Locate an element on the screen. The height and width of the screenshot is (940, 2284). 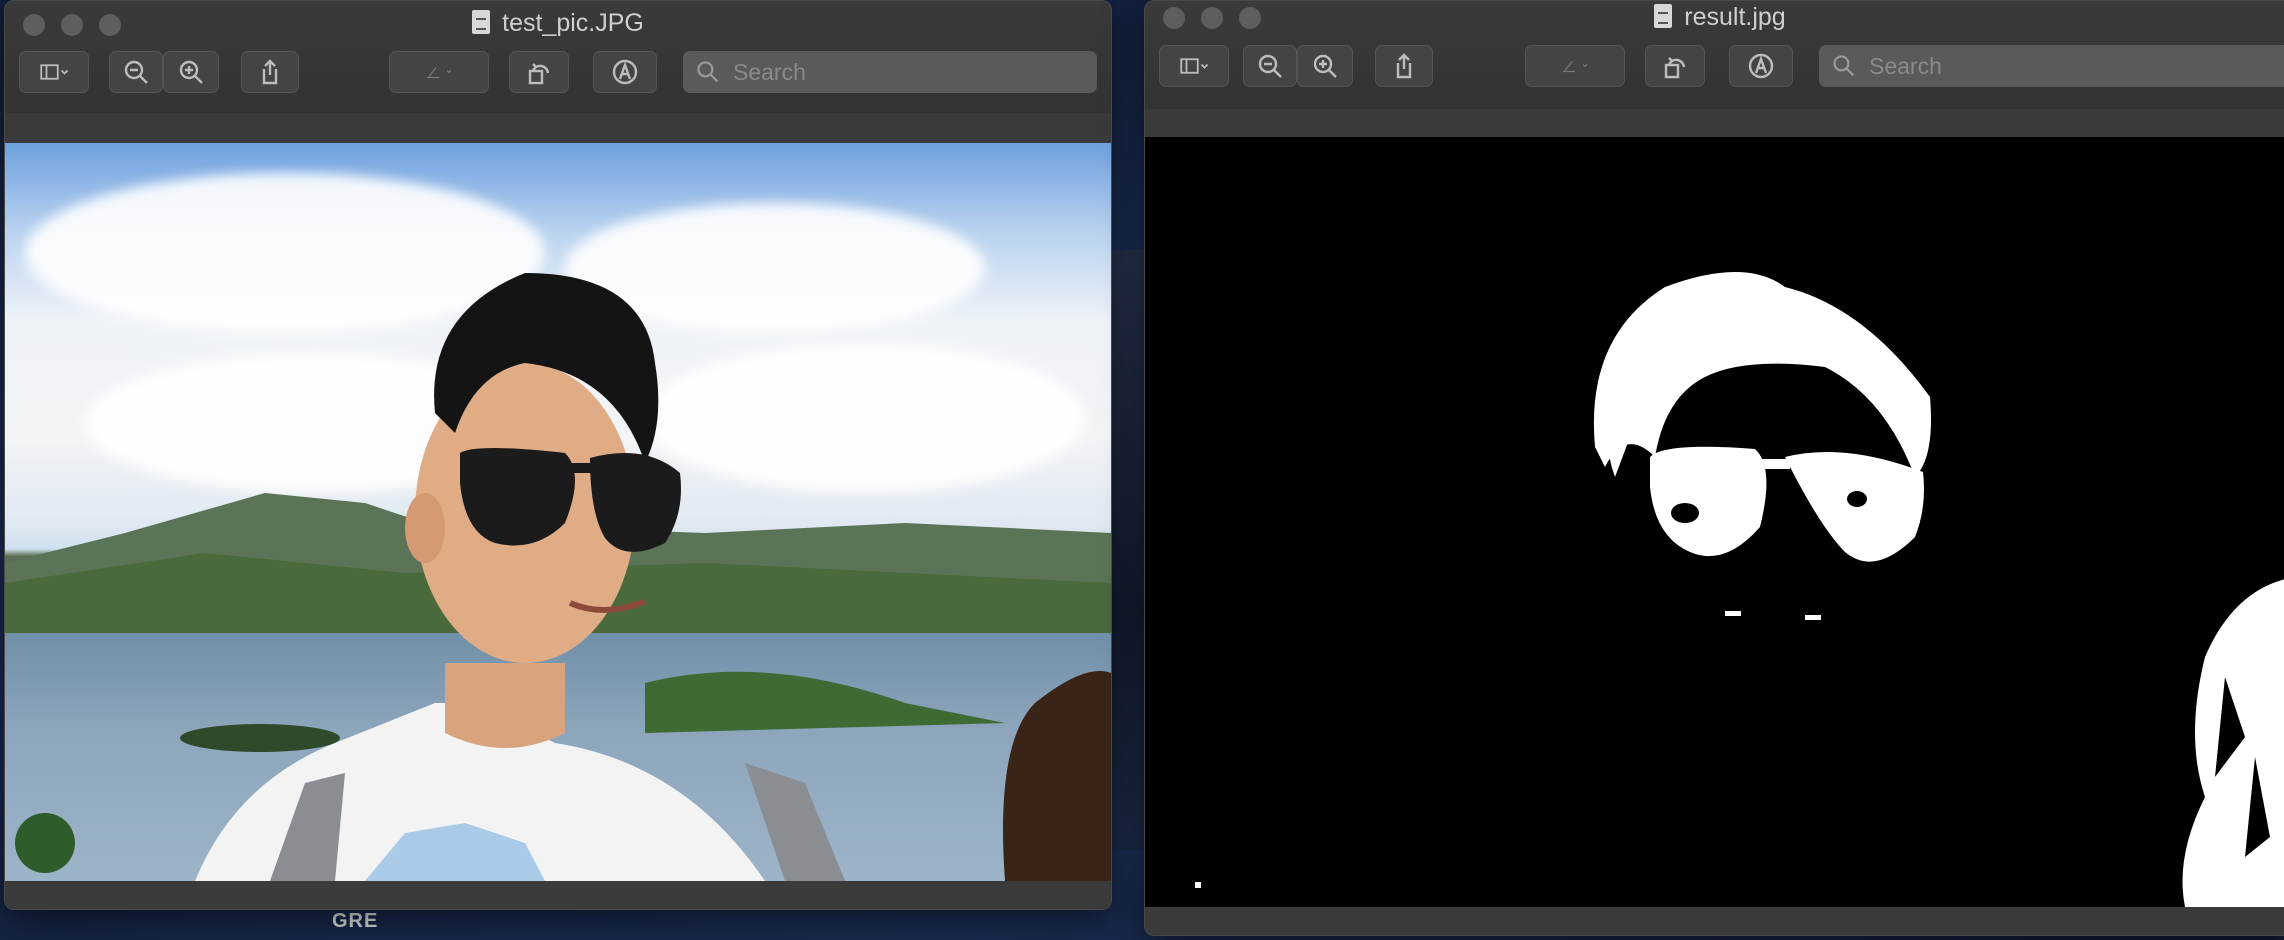
title-bar: result.jpg Search is located at coordinates (1714, 55).